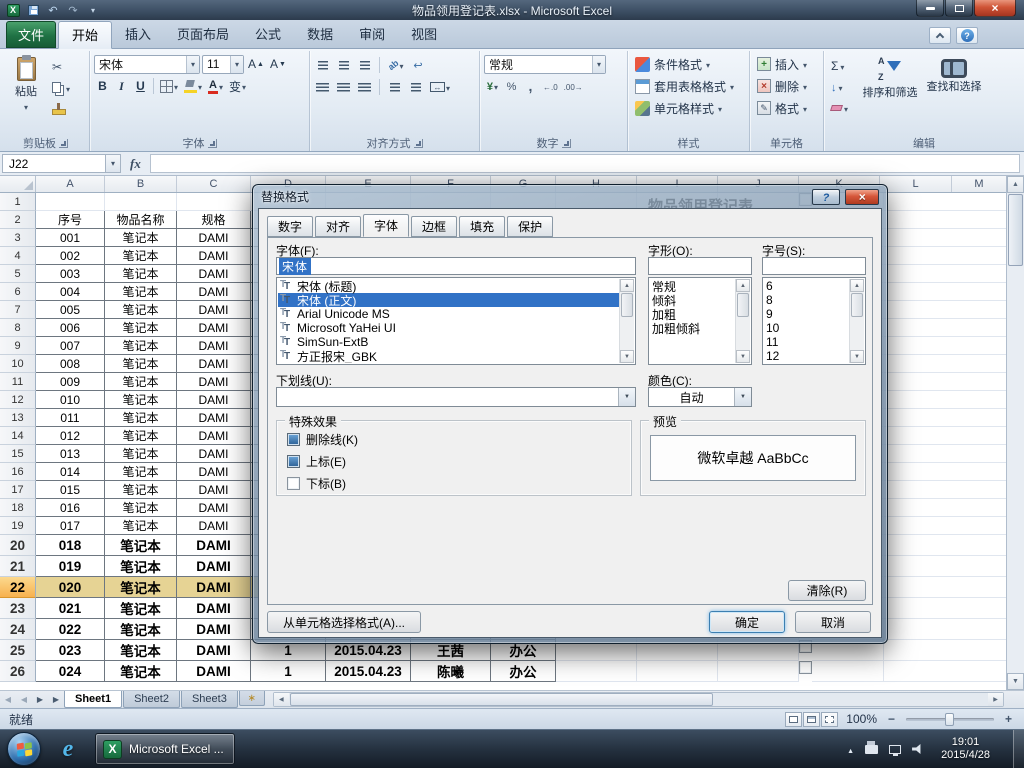  I want to click on zoom-level: 100%, so click(861, 719).